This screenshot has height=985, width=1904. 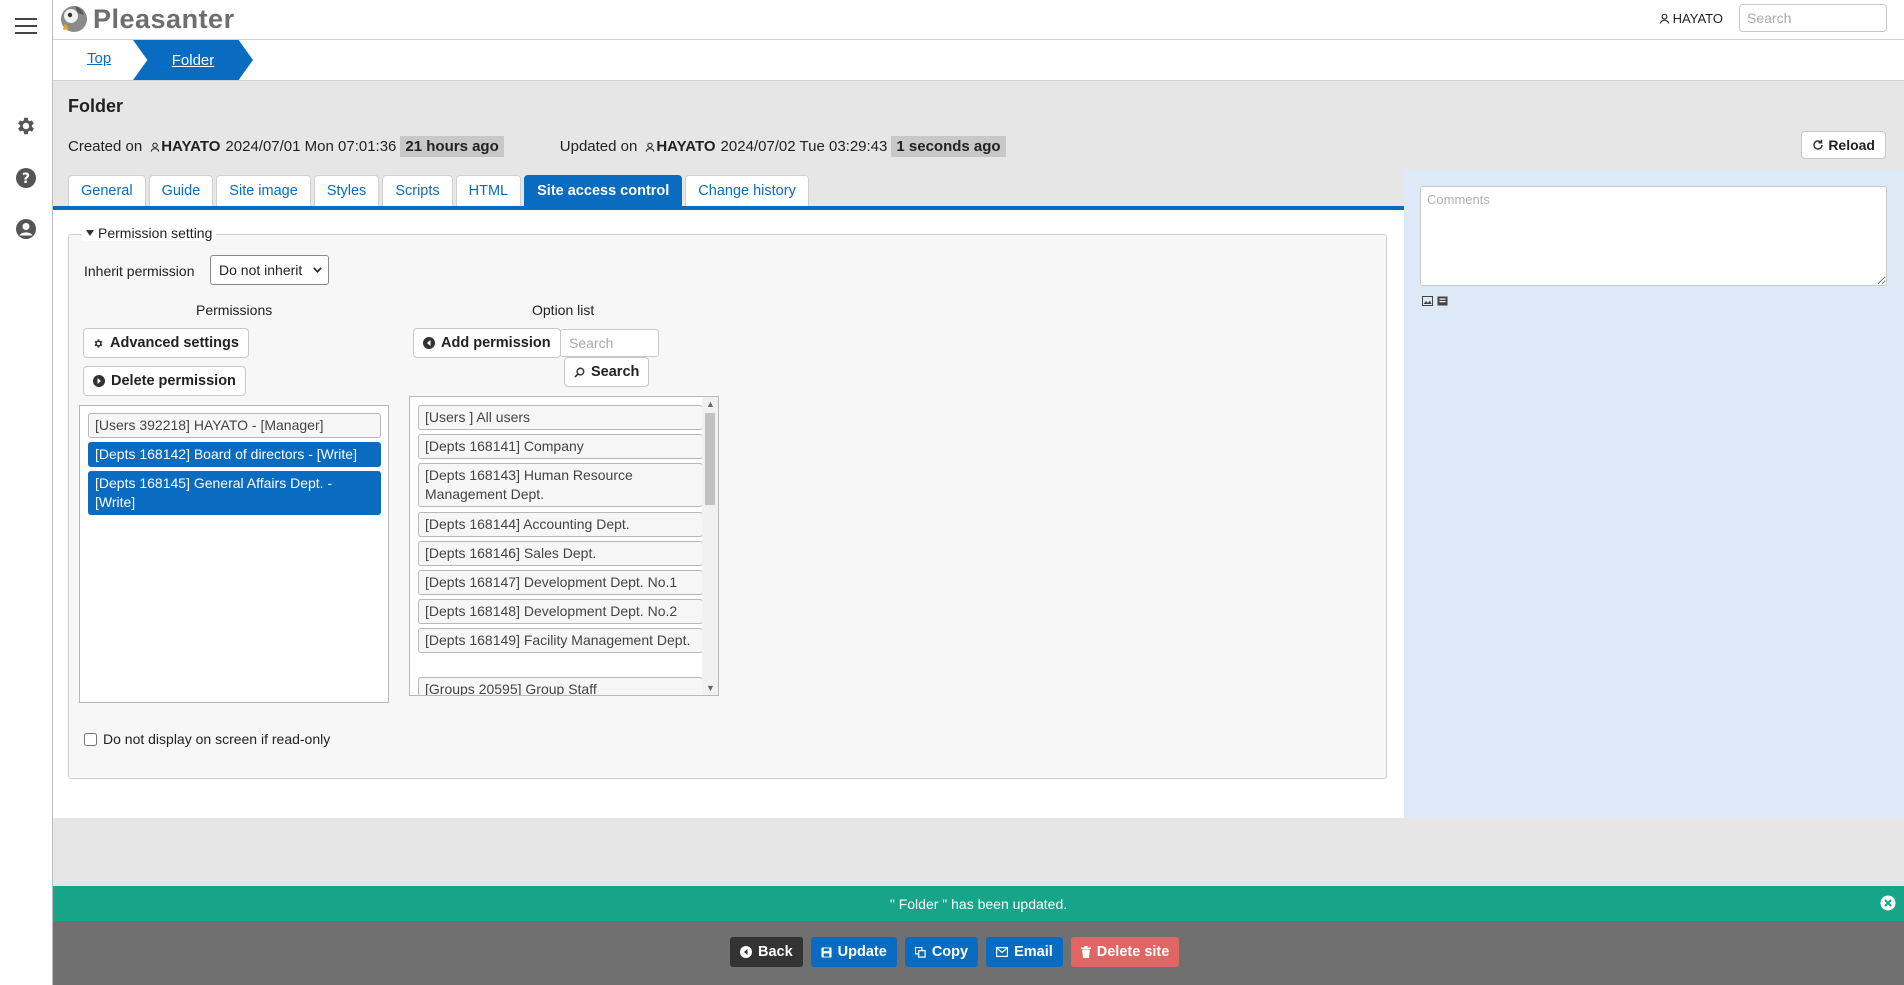 What do you see at coordinates (488, 190) in the screenshot?
I see `tab-html: HTML` at bounding box center [488, 190].